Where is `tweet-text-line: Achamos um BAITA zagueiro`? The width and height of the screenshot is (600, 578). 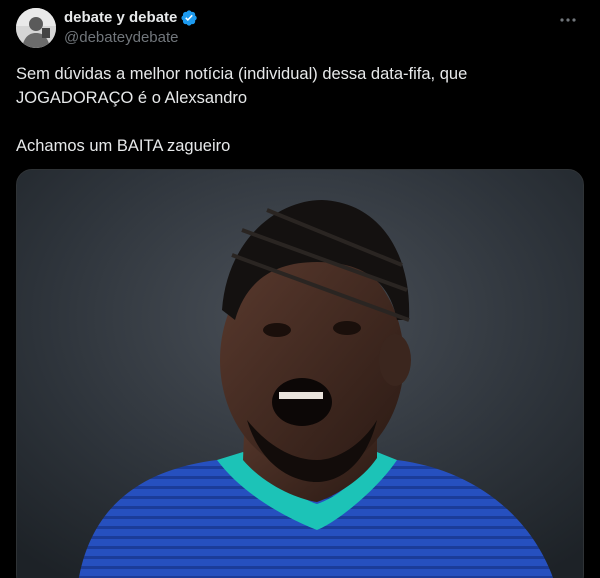
tweet-text-line: Achamos um BAITA zagueiro is located at coordinates (123, 146).